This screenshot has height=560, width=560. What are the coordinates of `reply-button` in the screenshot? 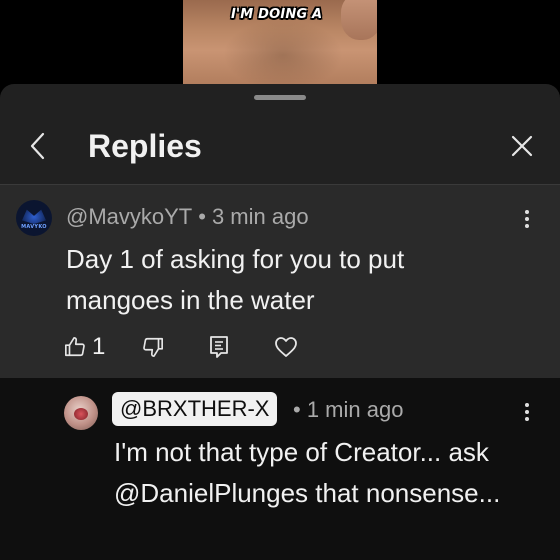 It's located at (219, 347).